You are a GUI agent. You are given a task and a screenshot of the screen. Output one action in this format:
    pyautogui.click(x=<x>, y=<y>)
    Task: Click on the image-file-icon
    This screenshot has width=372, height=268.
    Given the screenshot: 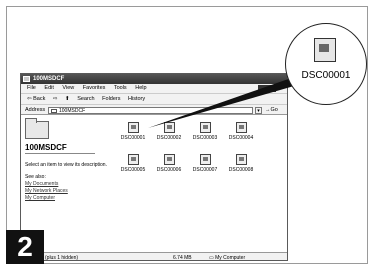 What is the action you would take?
    pyautogui.click(x=325, y=50)
    